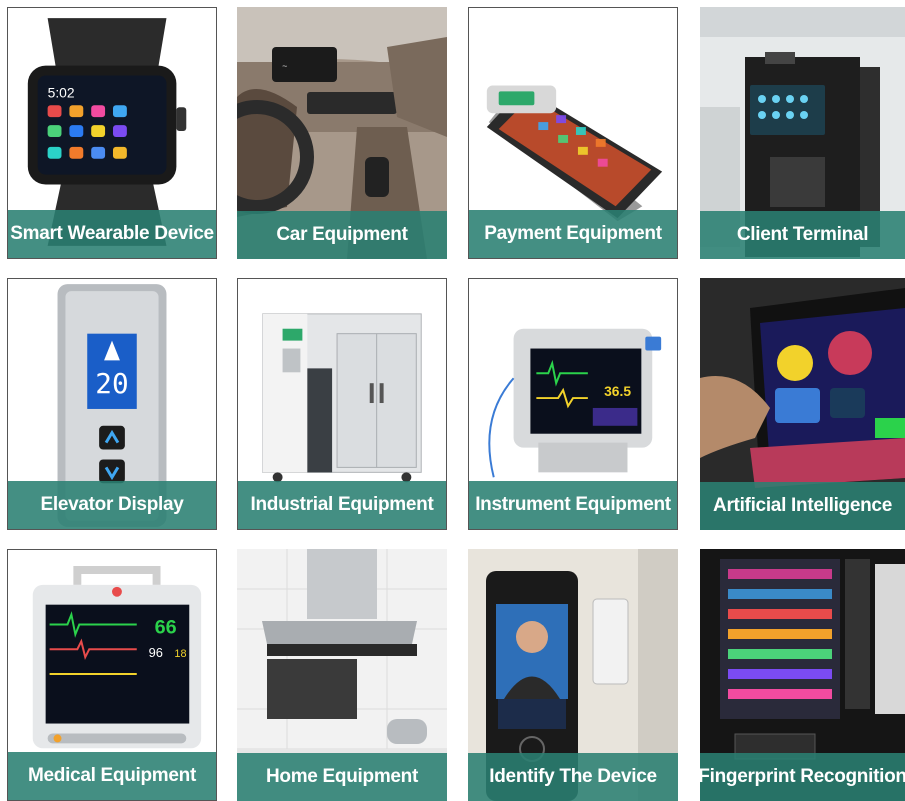  I want to click on watch-time: 5:02, so click(61, 92).